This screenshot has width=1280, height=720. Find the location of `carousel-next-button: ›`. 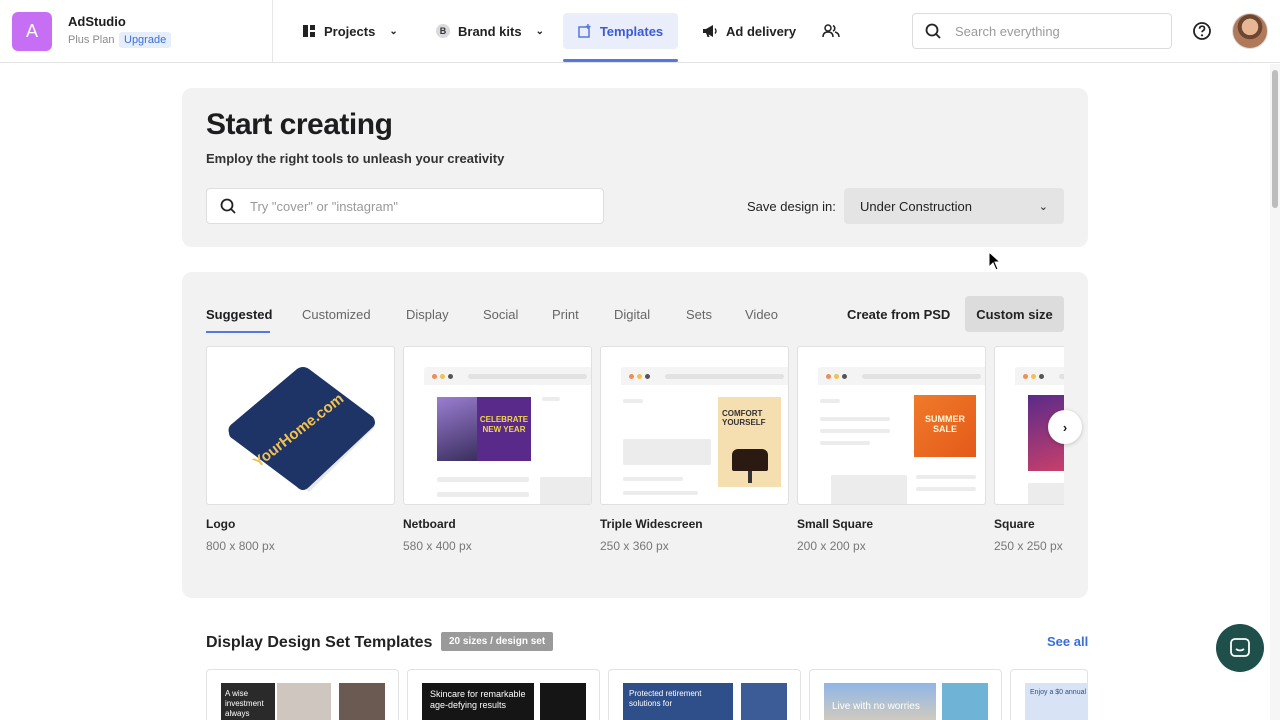

carousel-next-button: › is located at coordinates (1065, 427).